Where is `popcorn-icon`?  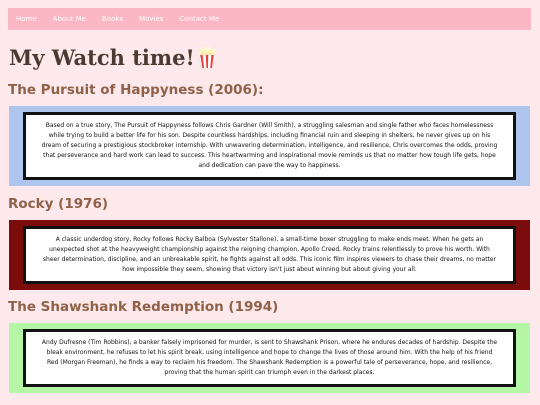
popcorn-icon is located at coordinates (207, 57).